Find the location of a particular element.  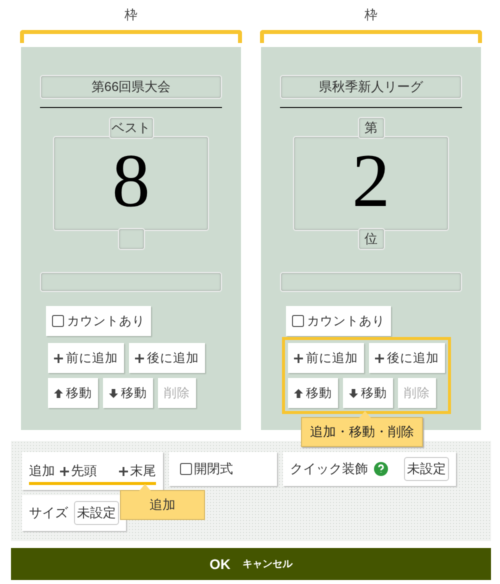

quick-select: 未設定 is located at coordinates (426, 469).